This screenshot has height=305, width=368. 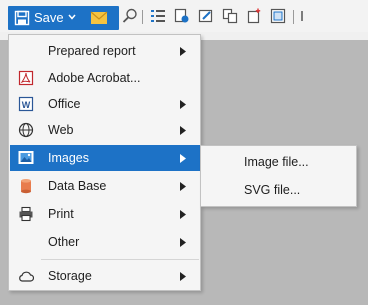 I want to click on cloud-icon, so click(x=26, y=276).